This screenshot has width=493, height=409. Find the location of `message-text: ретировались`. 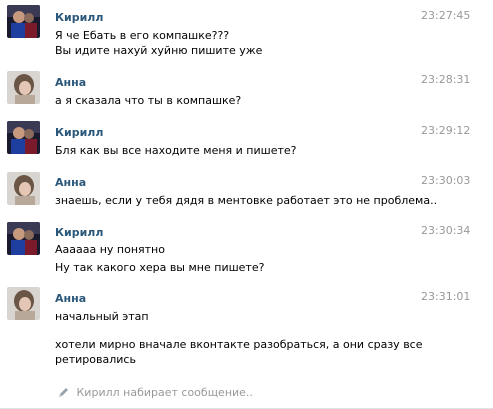

message-text: ретировались is located at coordinates (95, 359).